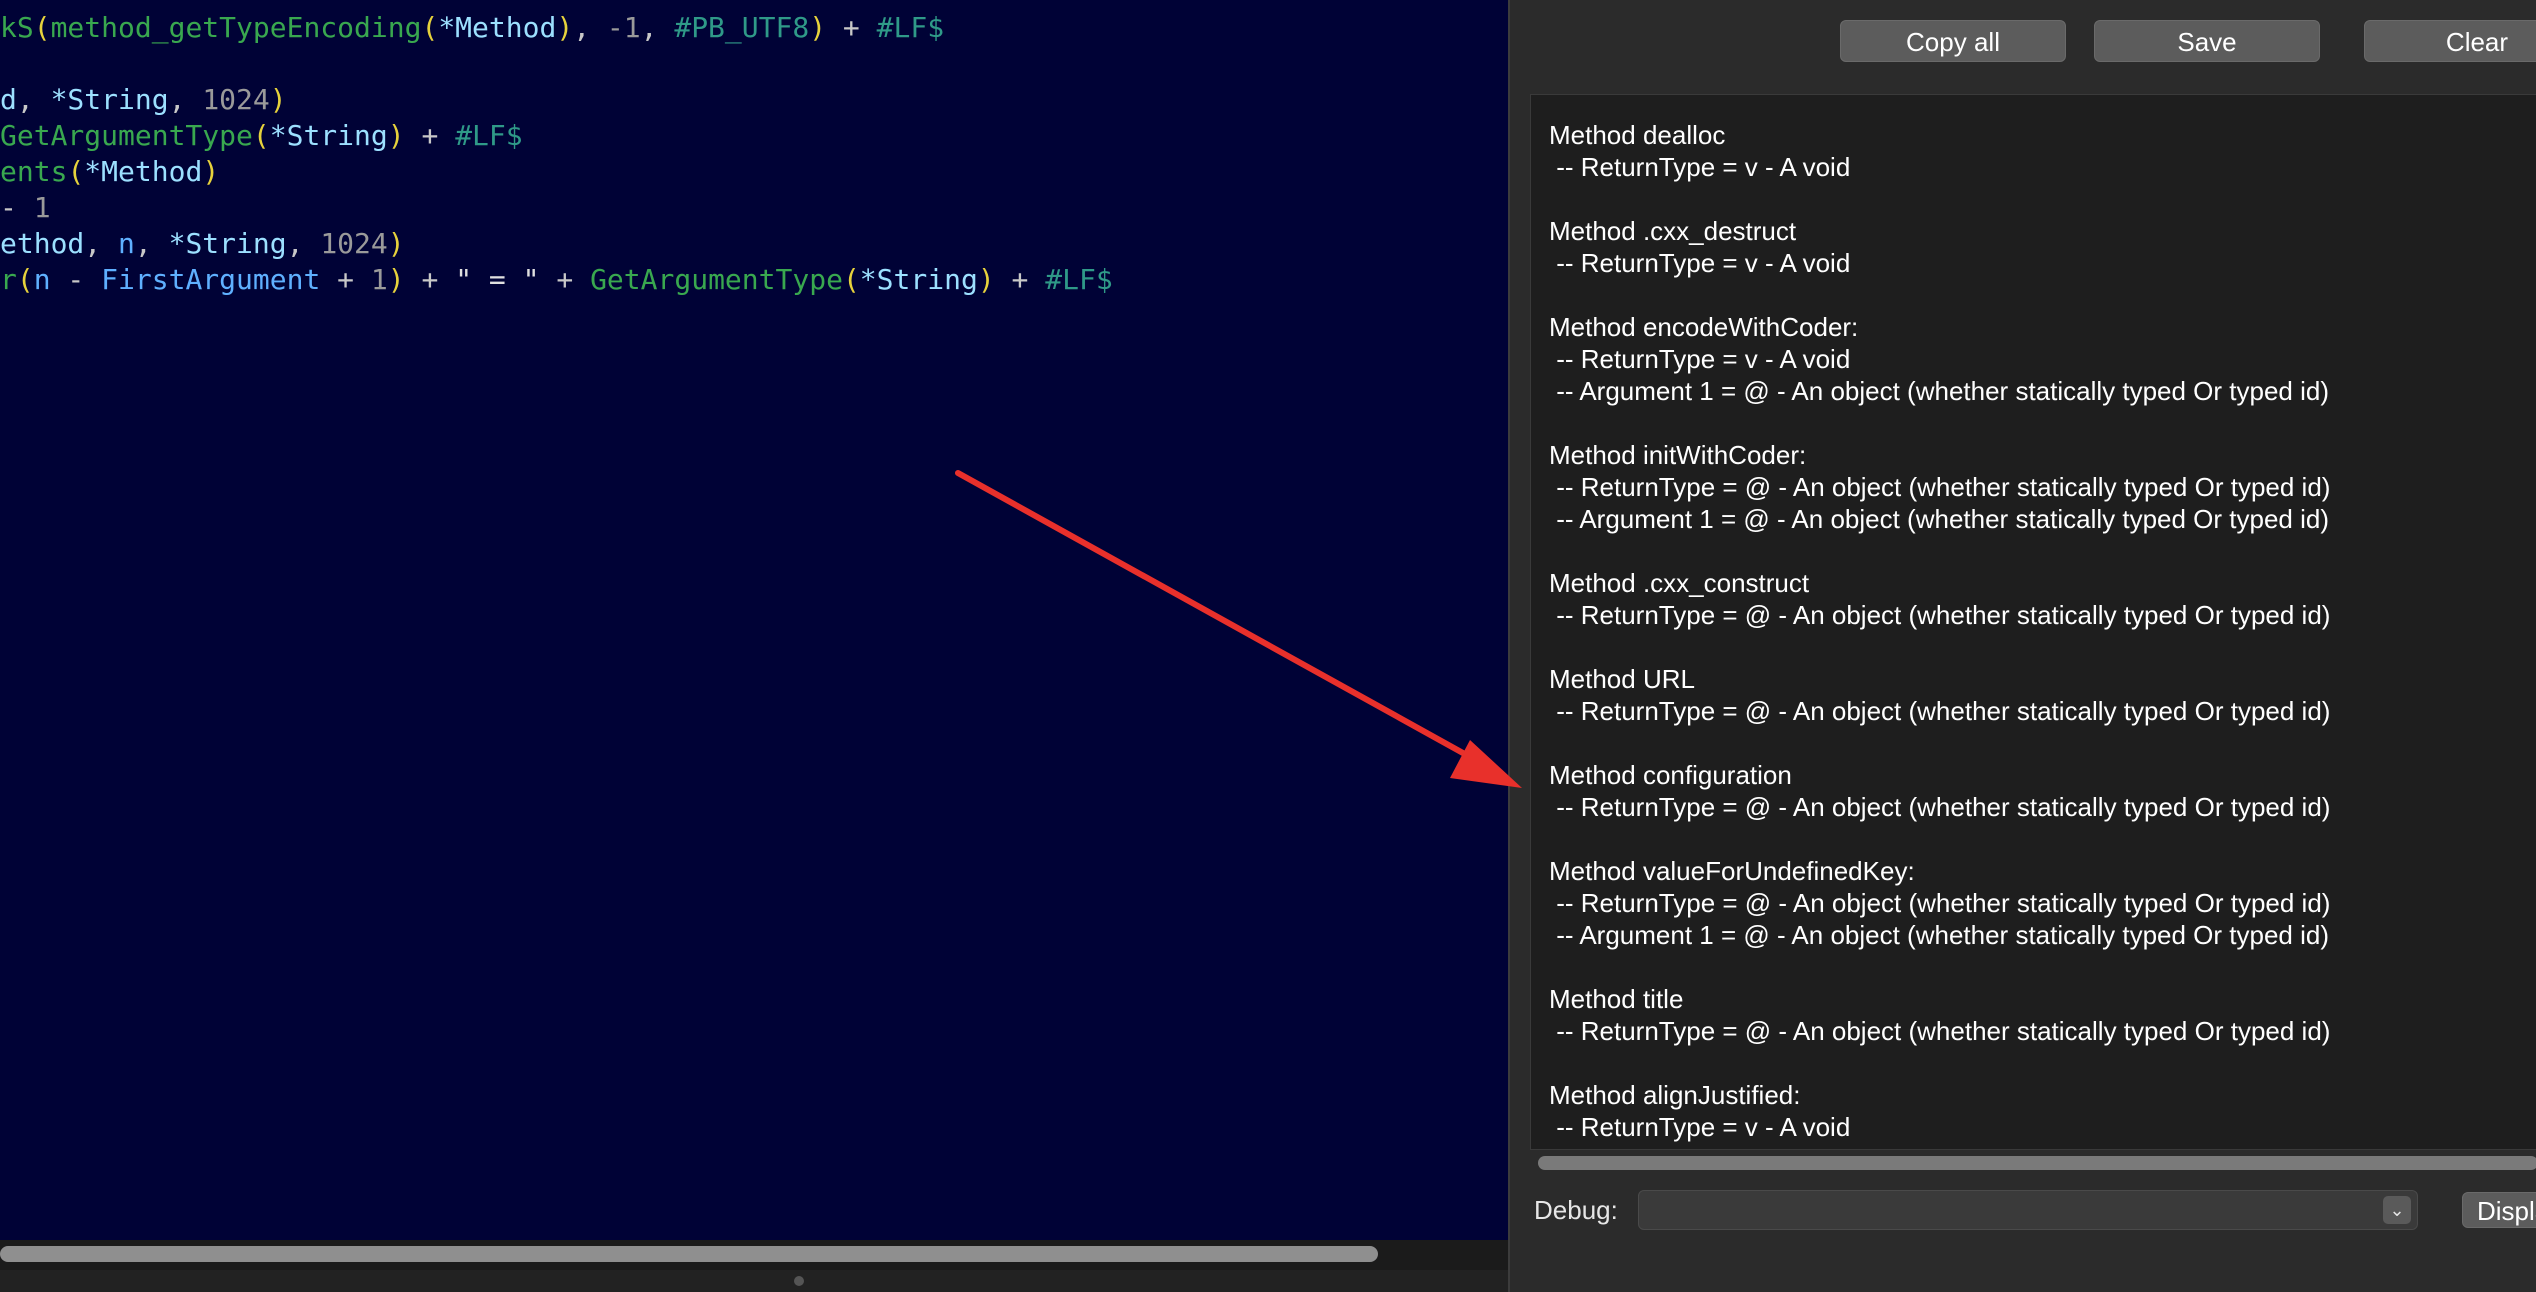 This screenshot has width=2536, height=1292. Describe the element at coordinates (1678, 455) in the screenshot. I see `log-method-name: Method initWithCoder:` at that location.